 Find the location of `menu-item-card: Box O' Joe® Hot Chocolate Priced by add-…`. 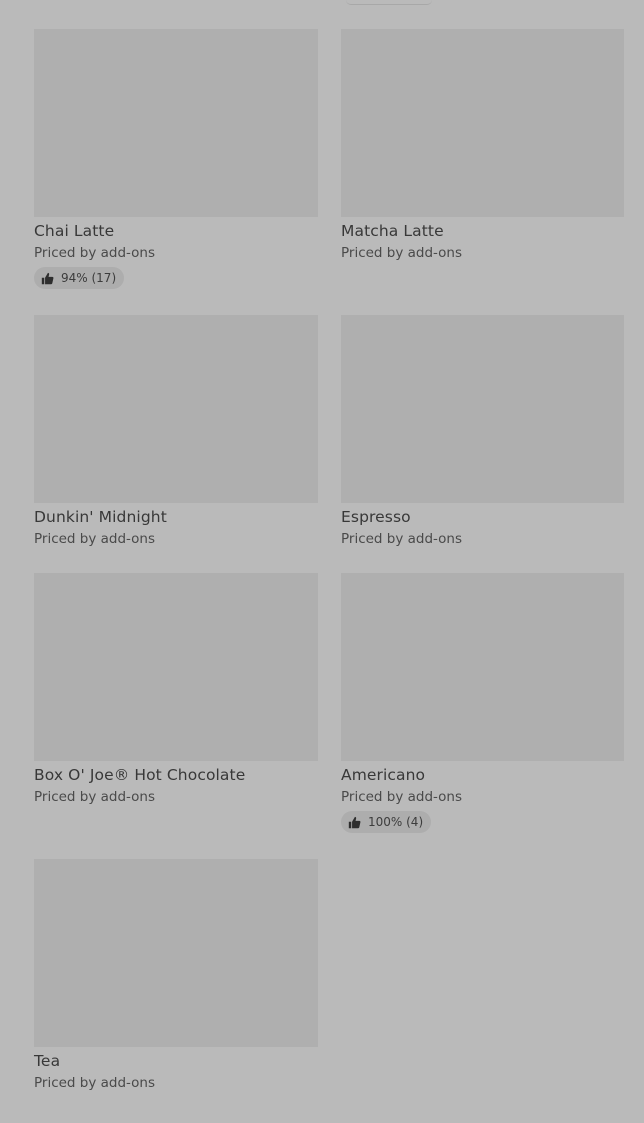

menu-item-card: Box O' Joe® Hot Chocolate Priced by add-… is located at coordinates (176, 689).